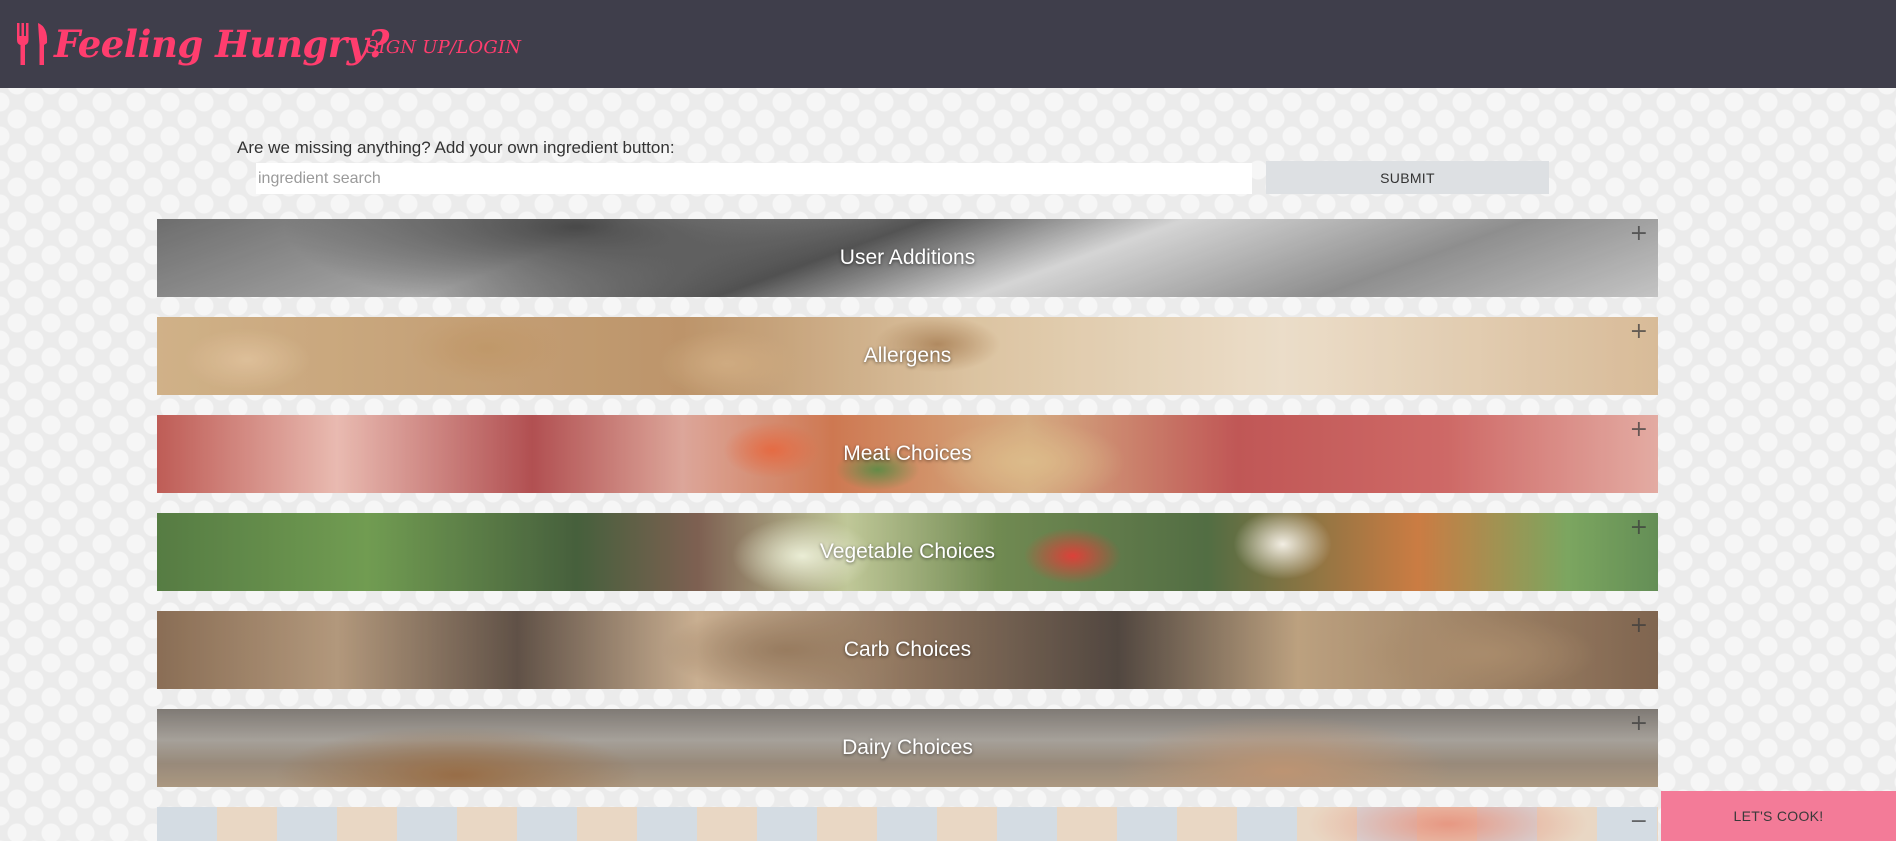 The width and height of the screenshot is (1896, 841). I want to click on category-panel-meat-choices: Meat Choices +, so click(907, 454).